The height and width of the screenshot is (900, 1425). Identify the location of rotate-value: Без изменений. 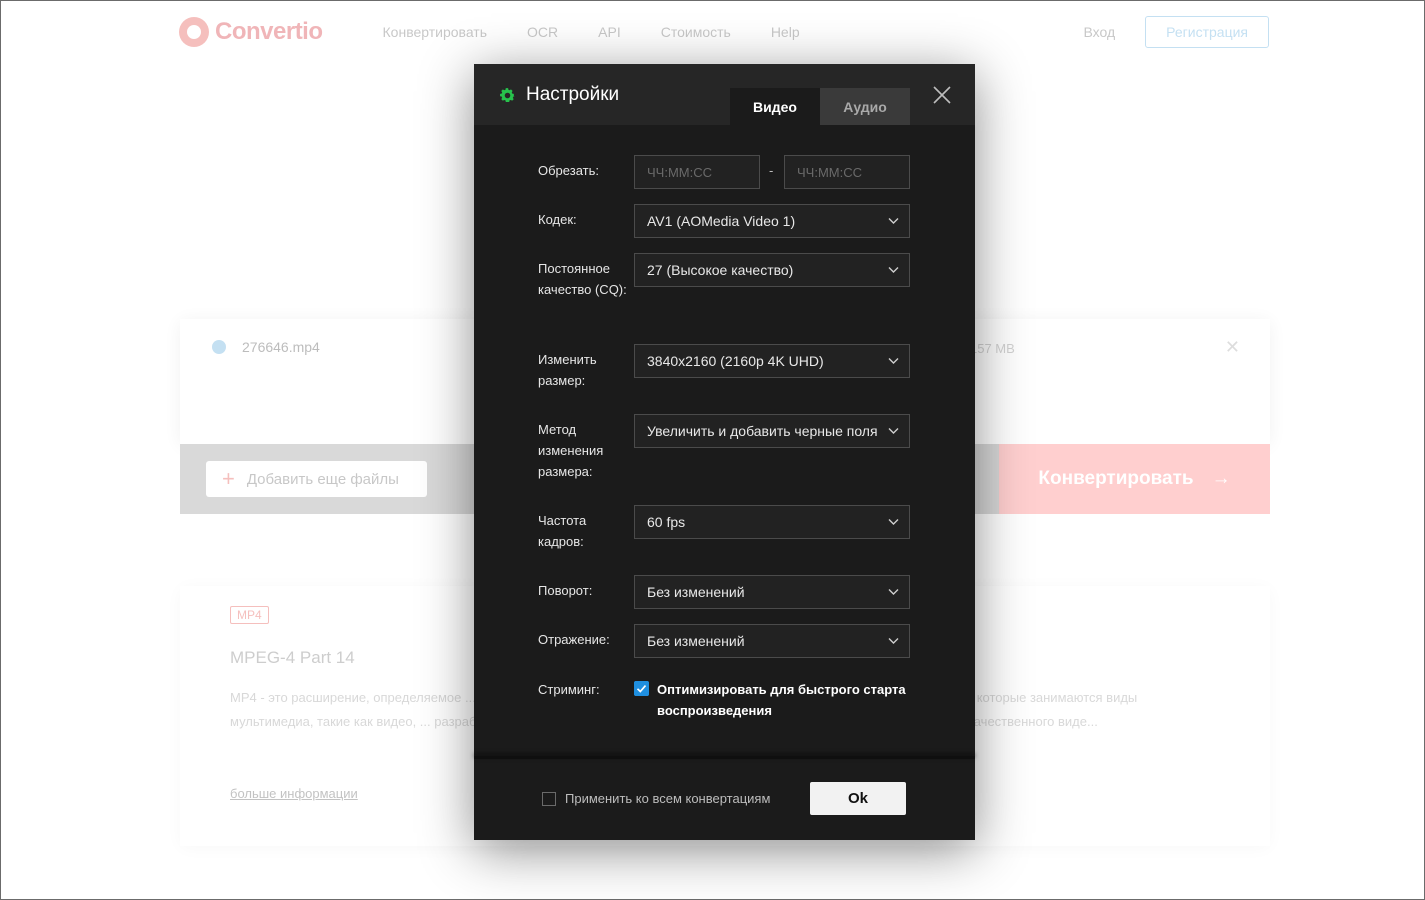
(696, 592).